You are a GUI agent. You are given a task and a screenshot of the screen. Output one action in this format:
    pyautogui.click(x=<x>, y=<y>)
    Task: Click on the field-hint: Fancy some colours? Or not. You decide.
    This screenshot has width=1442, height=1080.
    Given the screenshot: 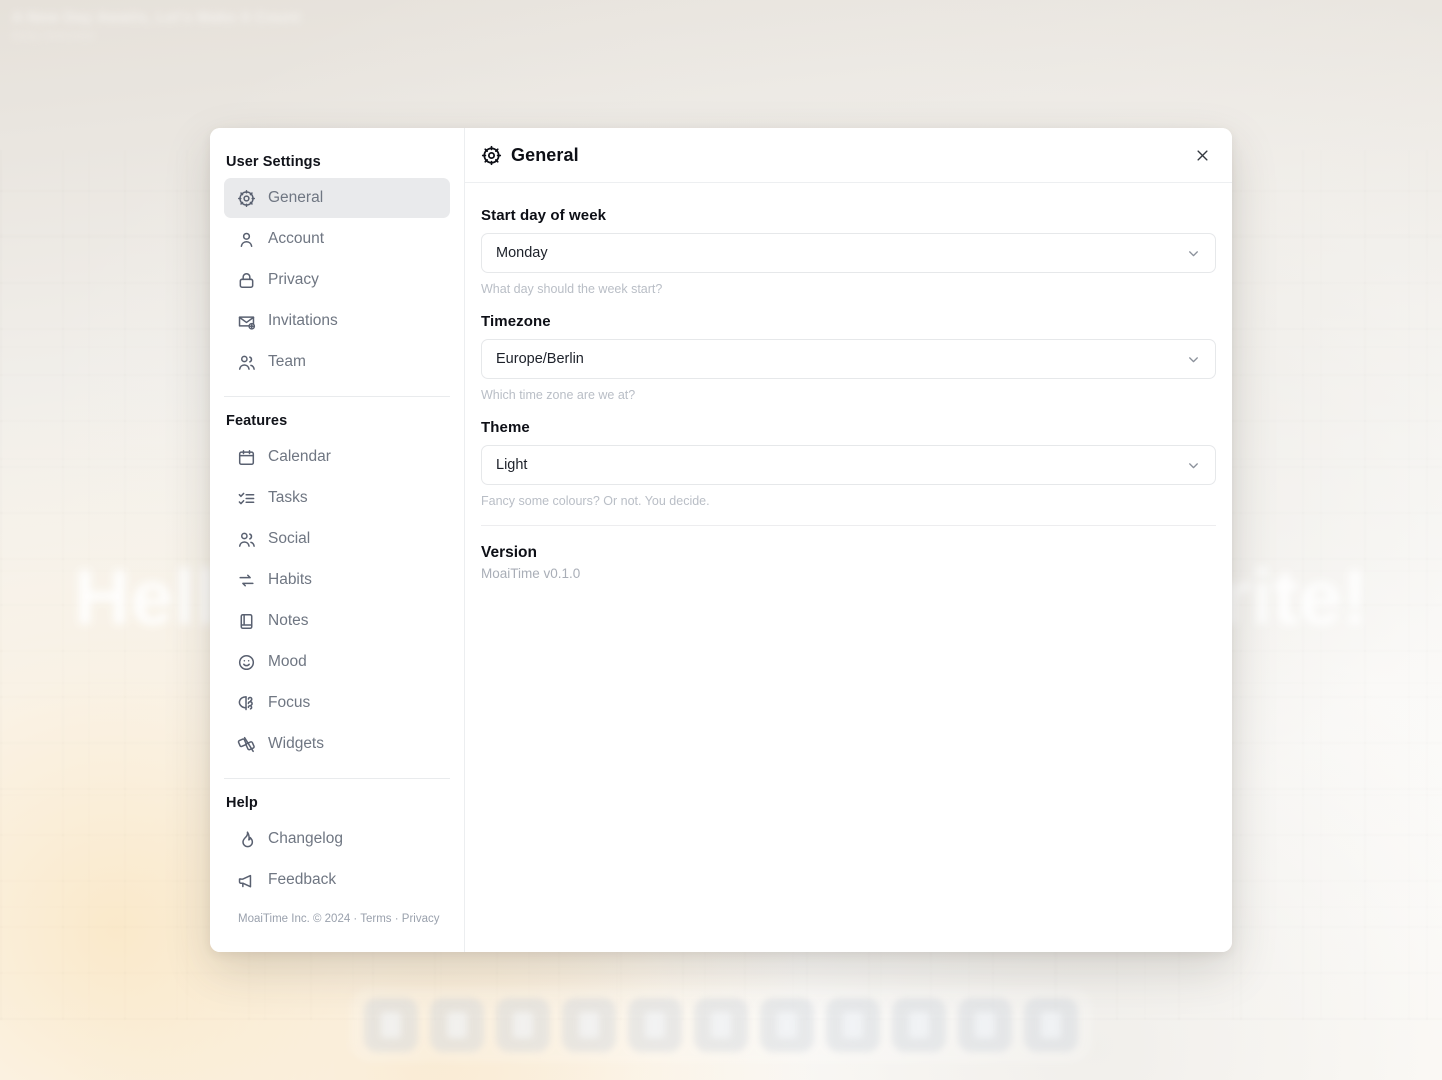 What is the action you would take?
    pyautogui.click(x=595, y=501)
    